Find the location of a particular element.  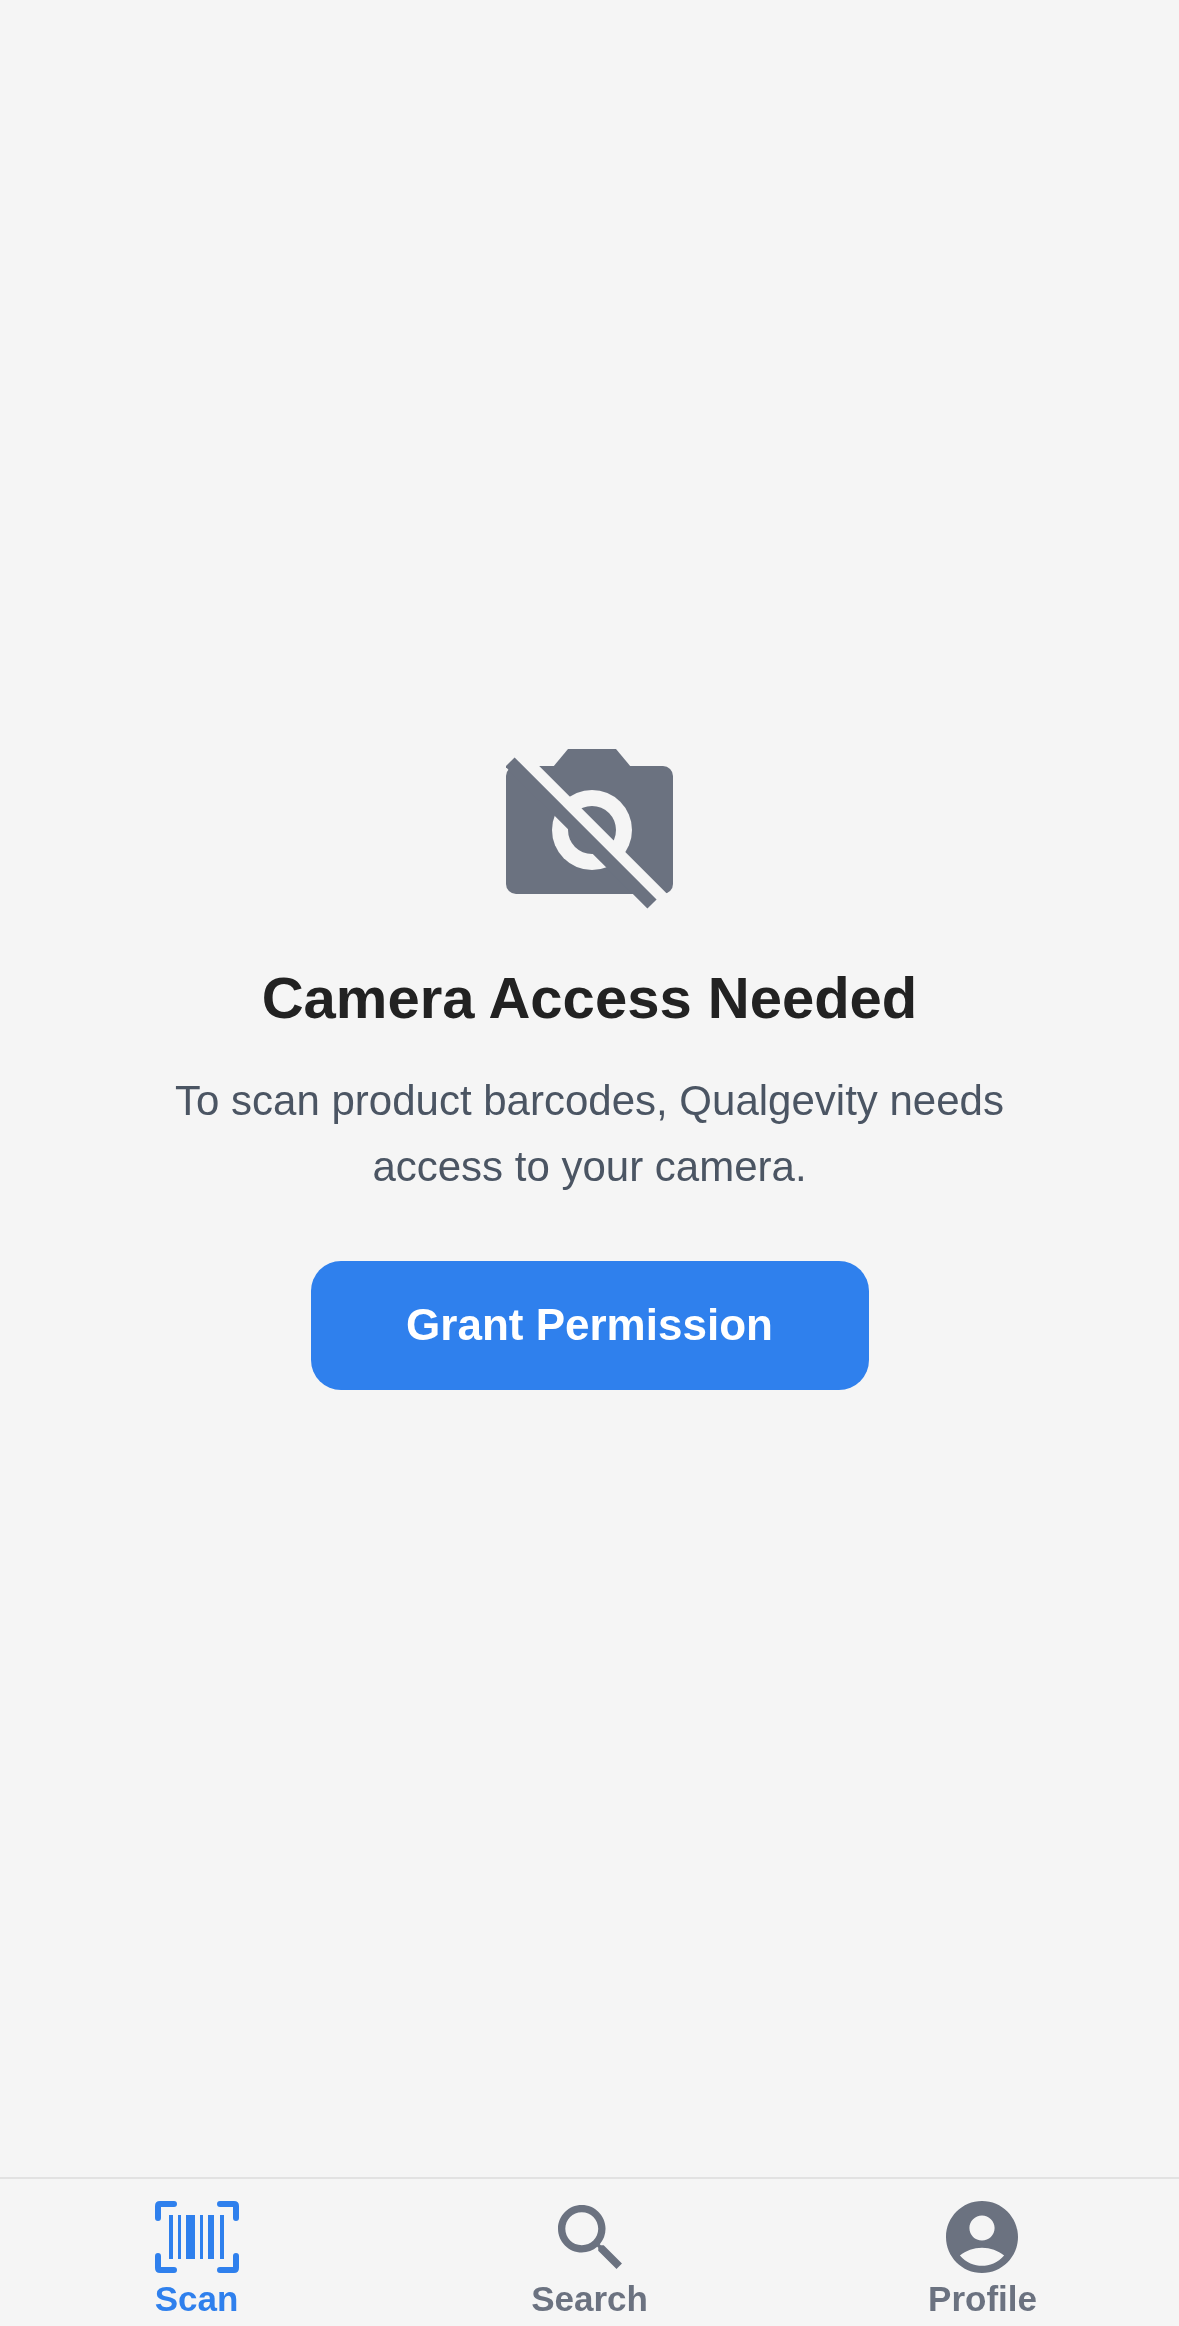

tab: Scan is located at coordinates (196, 2260).